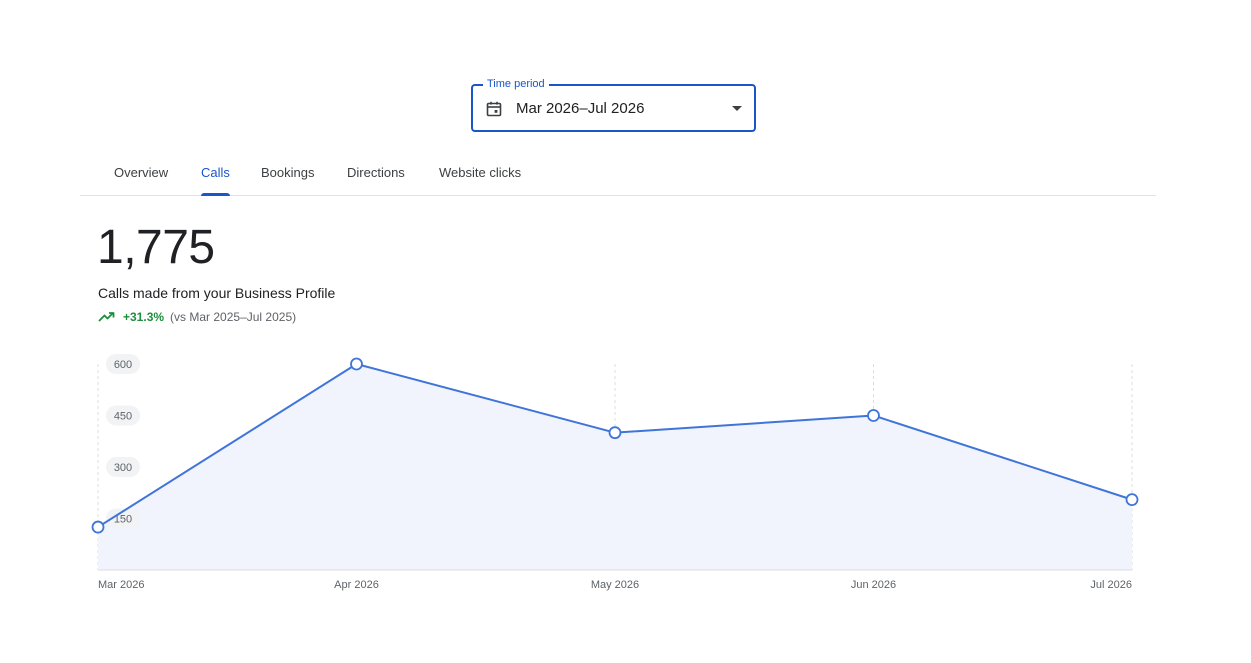  I want to click on x-tick-label: Apr 2026, so click(356, 585).